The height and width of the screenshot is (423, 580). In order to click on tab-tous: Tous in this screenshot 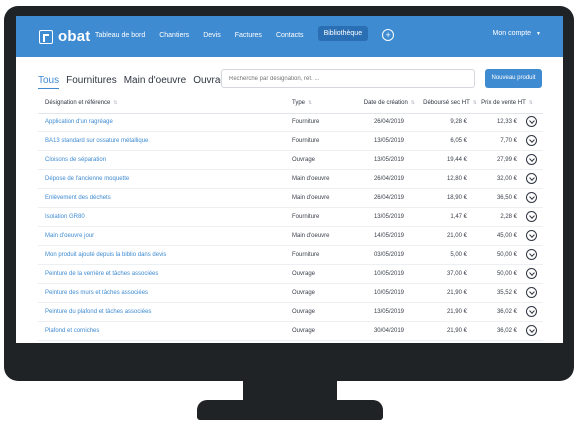, I will do `click(49, 82)`.